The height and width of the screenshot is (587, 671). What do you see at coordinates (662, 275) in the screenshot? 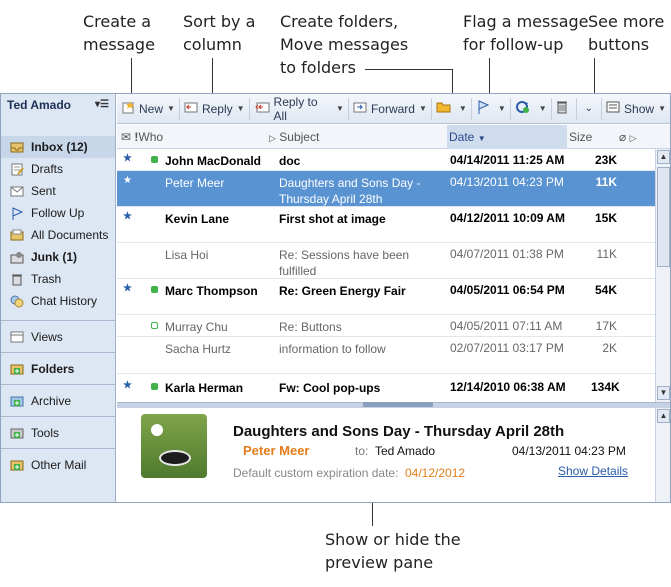
I see `message-list-scrollbar: ▲ ▼` at bounding box center [662, 275].